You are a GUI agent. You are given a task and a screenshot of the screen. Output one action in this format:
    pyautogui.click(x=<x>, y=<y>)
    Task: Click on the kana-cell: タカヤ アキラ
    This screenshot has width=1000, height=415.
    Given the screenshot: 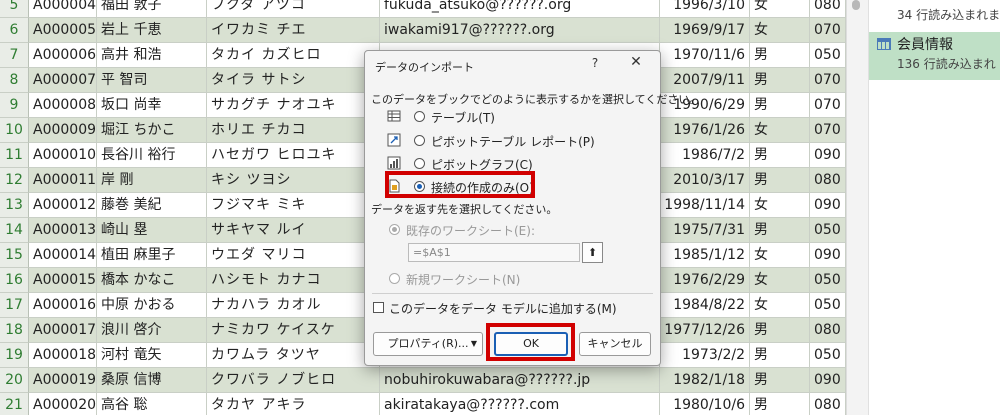 What is the action you would take?
    pyautogui.click(x=293, y=404)
    